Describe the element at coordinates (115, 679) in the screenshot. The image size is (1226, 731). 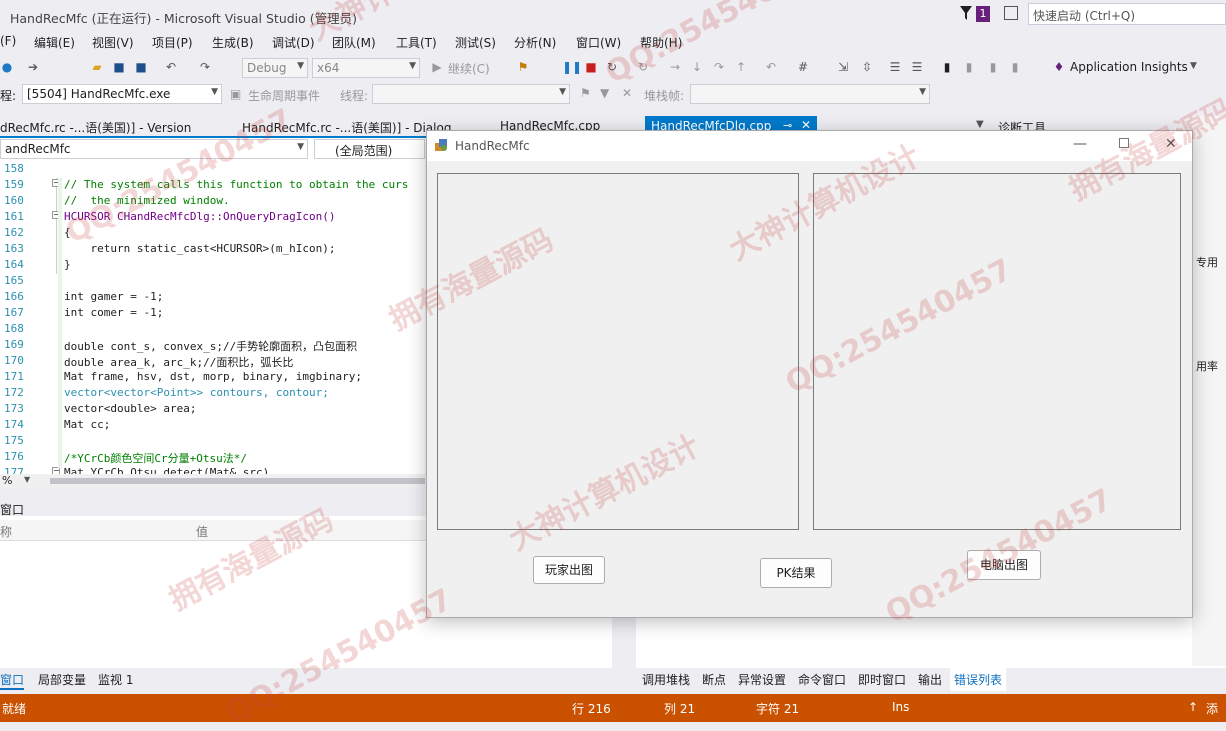
I see `tab-watch1: 监视 1` at that location.